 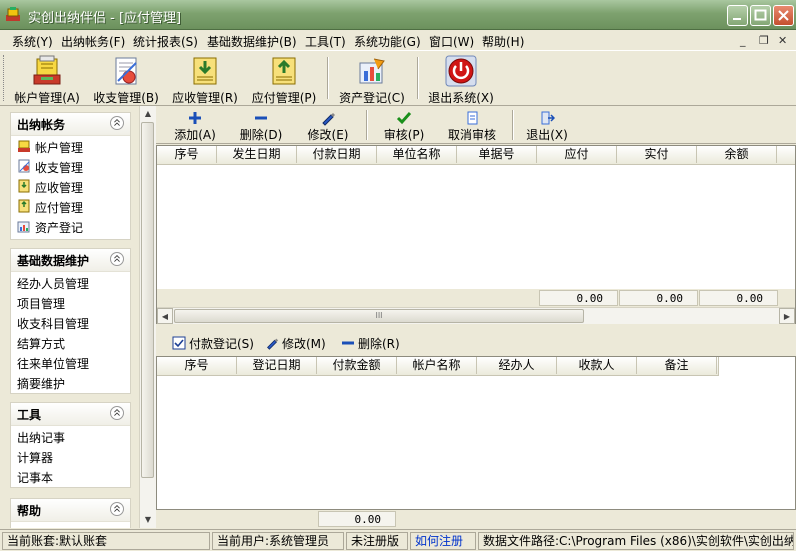 I want to click on column-header: 经办人, so click(x=517, y=365).